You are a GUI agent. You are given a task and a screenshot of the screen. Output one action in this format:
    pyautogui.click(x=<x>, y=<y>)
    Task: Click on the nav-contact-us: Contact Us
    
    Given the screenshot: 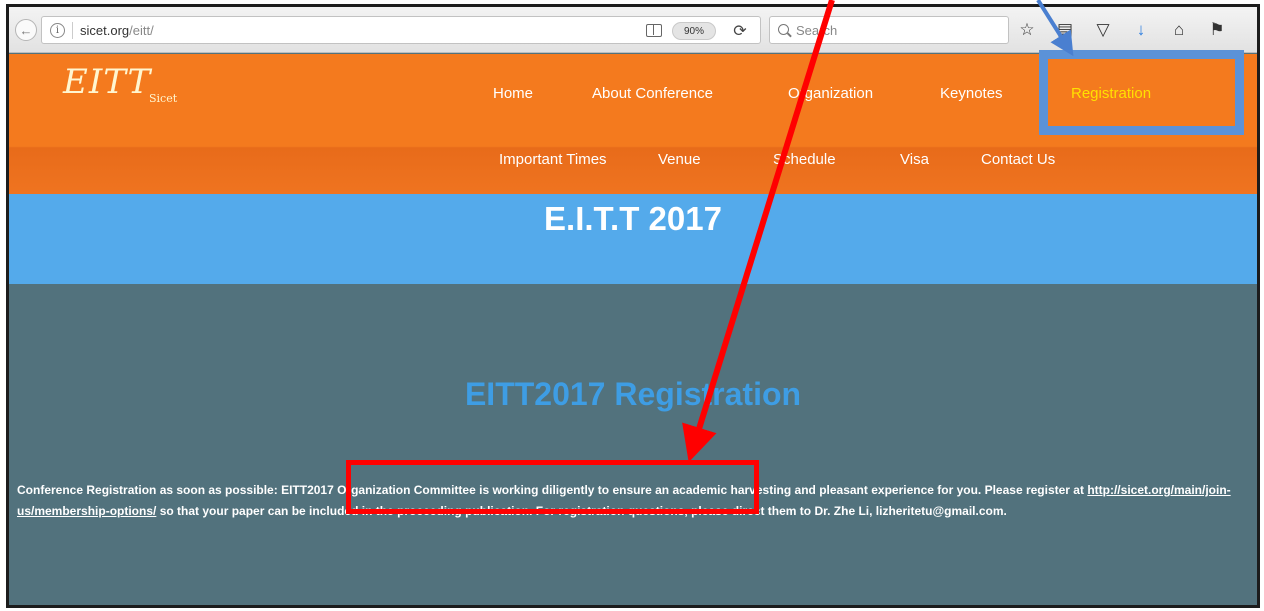 What is the action you would take?
    pyautogui.click(x=1018, y=159)
    